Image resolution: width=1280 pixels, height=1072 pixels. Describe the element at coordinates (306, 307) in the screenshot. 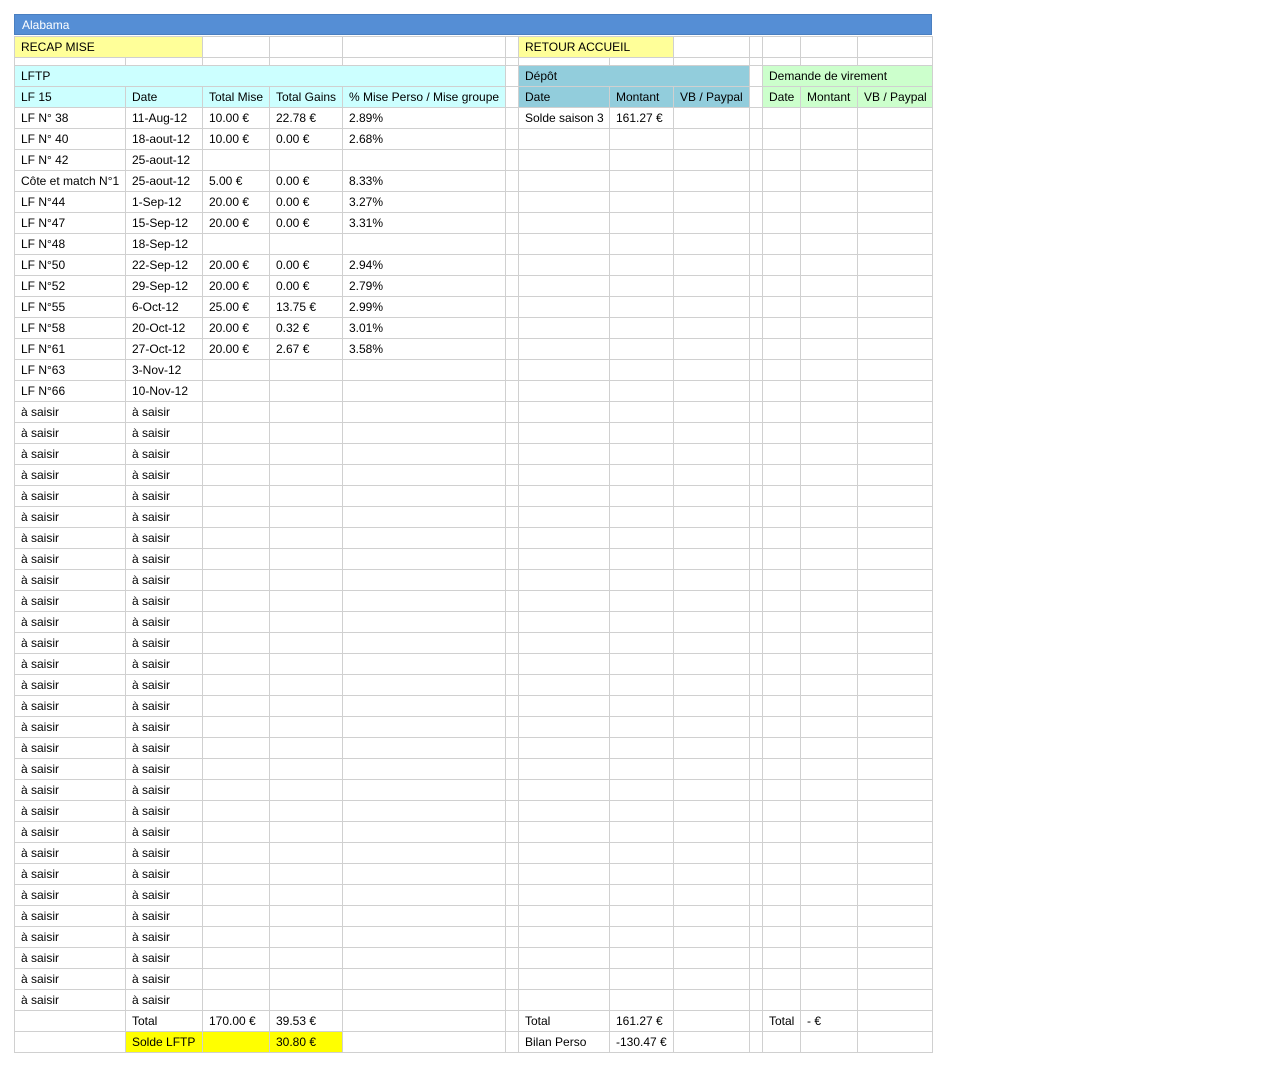

I see `lftp-cell: 13.75 €` at that location.